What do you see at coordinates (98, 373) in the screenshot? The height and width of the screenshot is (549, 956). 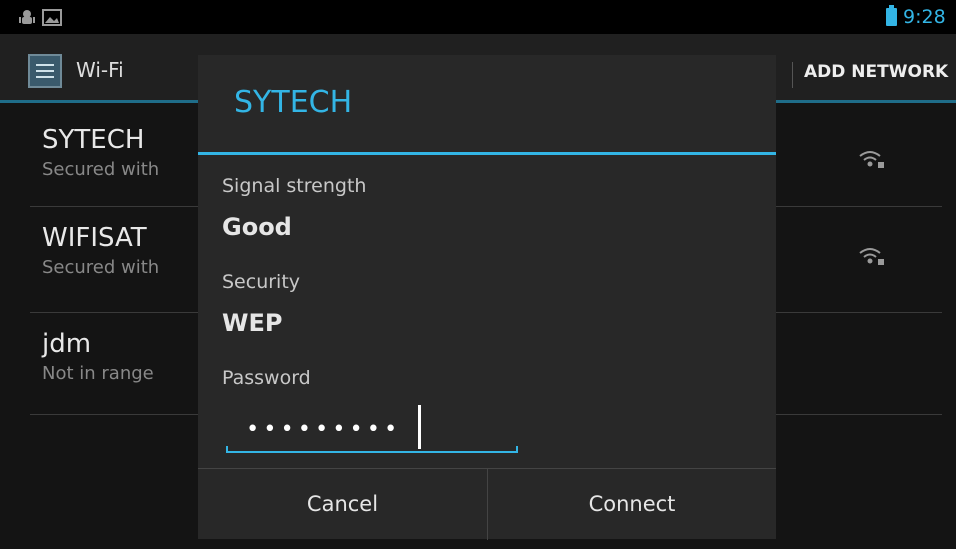 I see `network-status: Not in range` at bounding box center [98, 373].